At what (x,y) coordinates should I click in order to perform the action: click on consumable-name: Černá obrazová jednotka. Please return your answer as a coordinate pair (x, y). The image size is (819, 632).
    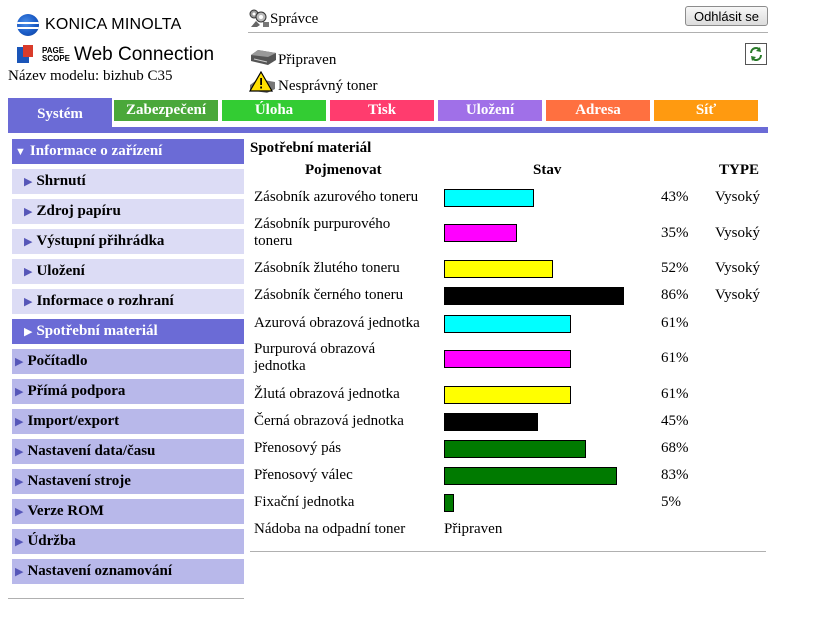
    Looking at the image, I should click on (329, 421).